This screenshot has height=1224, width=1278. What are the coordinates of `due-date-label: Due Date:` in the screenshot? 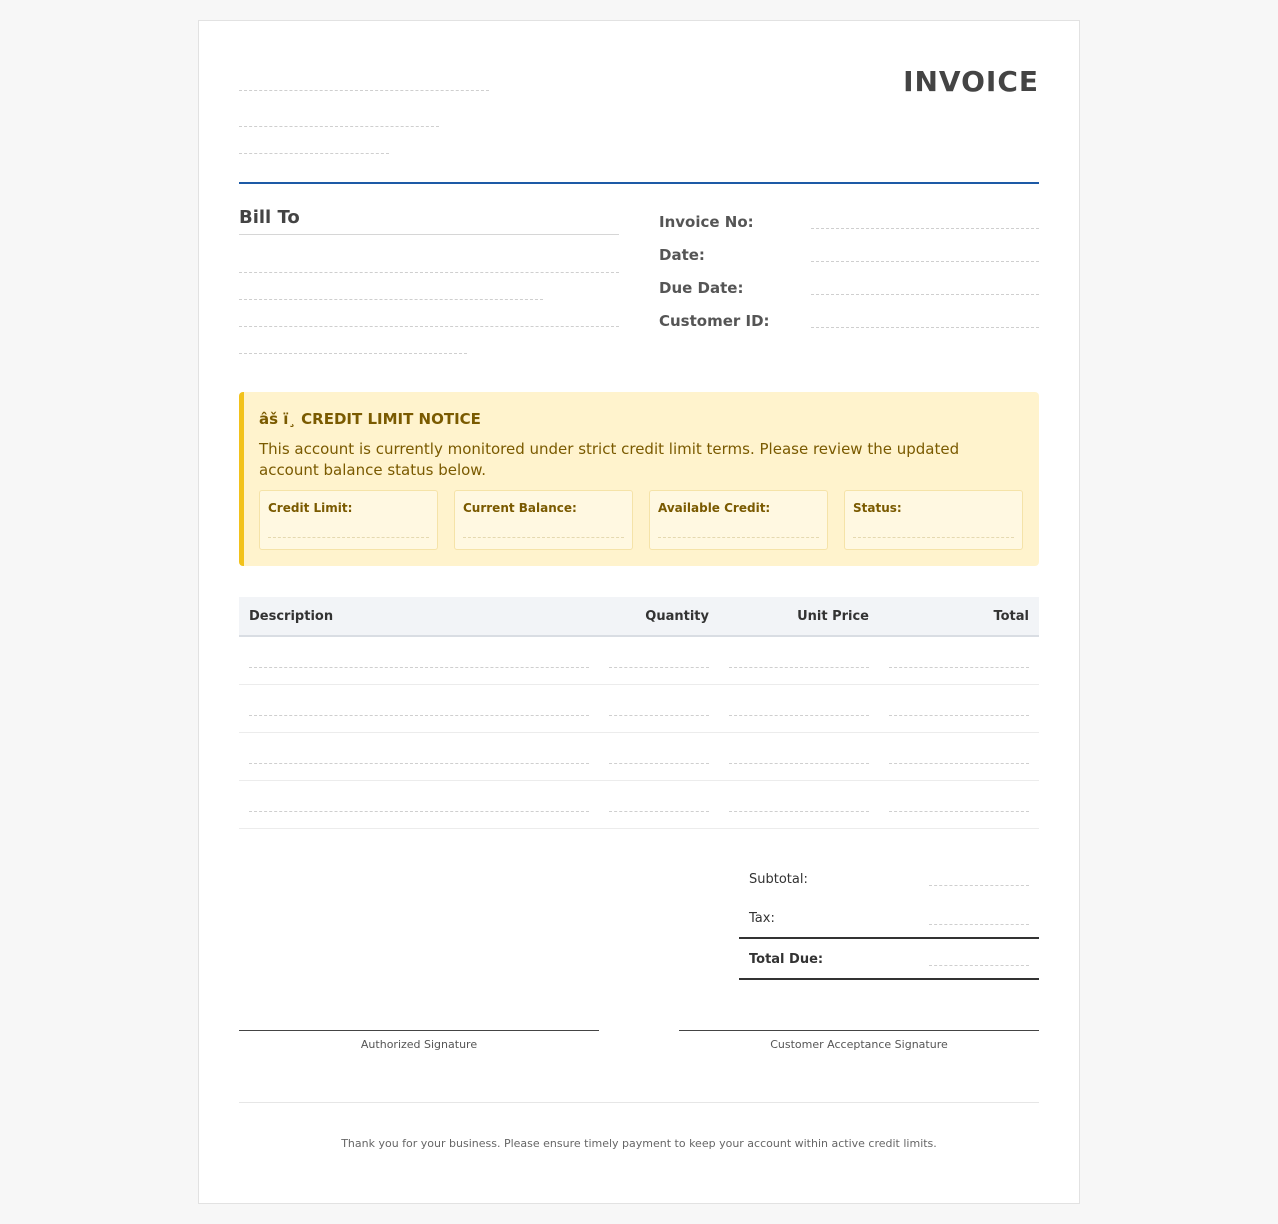 It's located at (701, 288).